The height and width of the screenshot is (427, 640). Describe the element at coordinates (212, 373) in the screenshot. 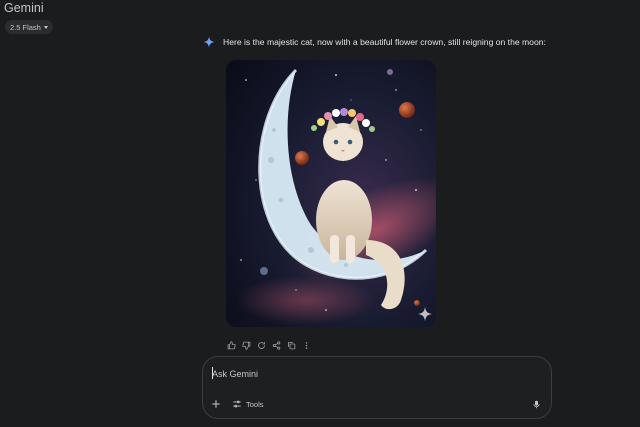

I see `text-cursor` at that location.